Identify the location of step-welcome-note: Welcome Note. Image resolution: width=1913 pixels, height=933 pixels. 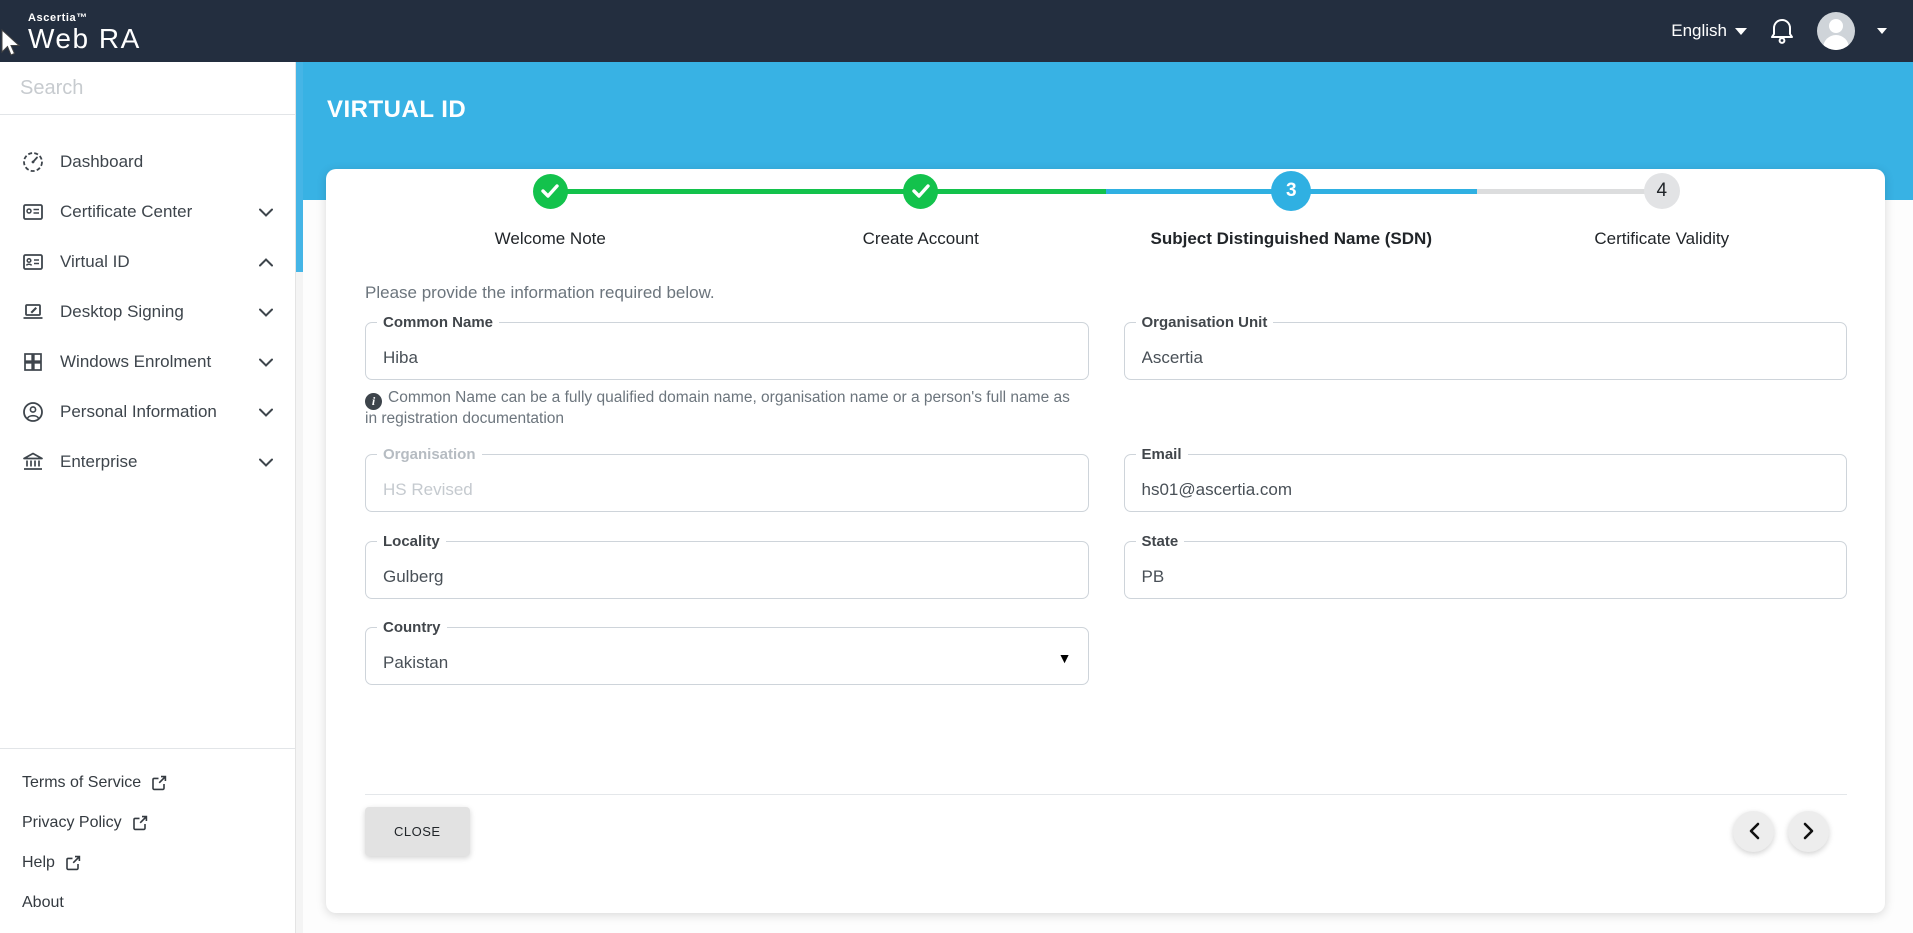
(550, 209).